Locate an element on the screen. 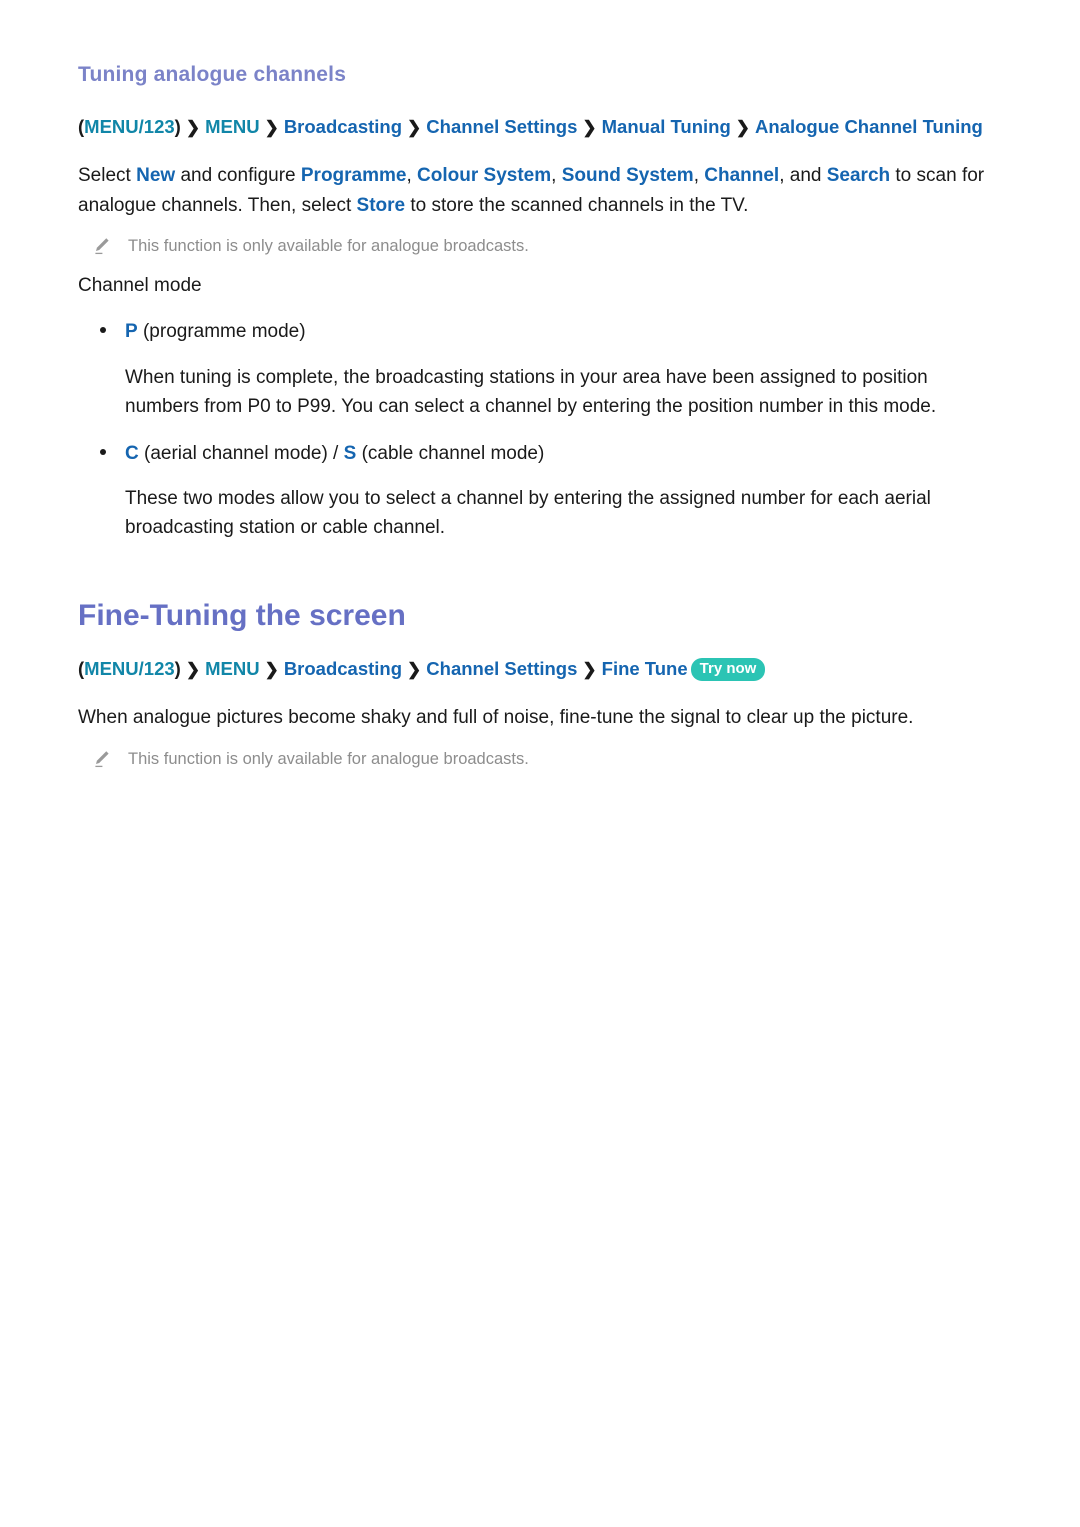 The image size is (1080, 1527). keyword-programme: Programme is located at coordinates (353, 176).